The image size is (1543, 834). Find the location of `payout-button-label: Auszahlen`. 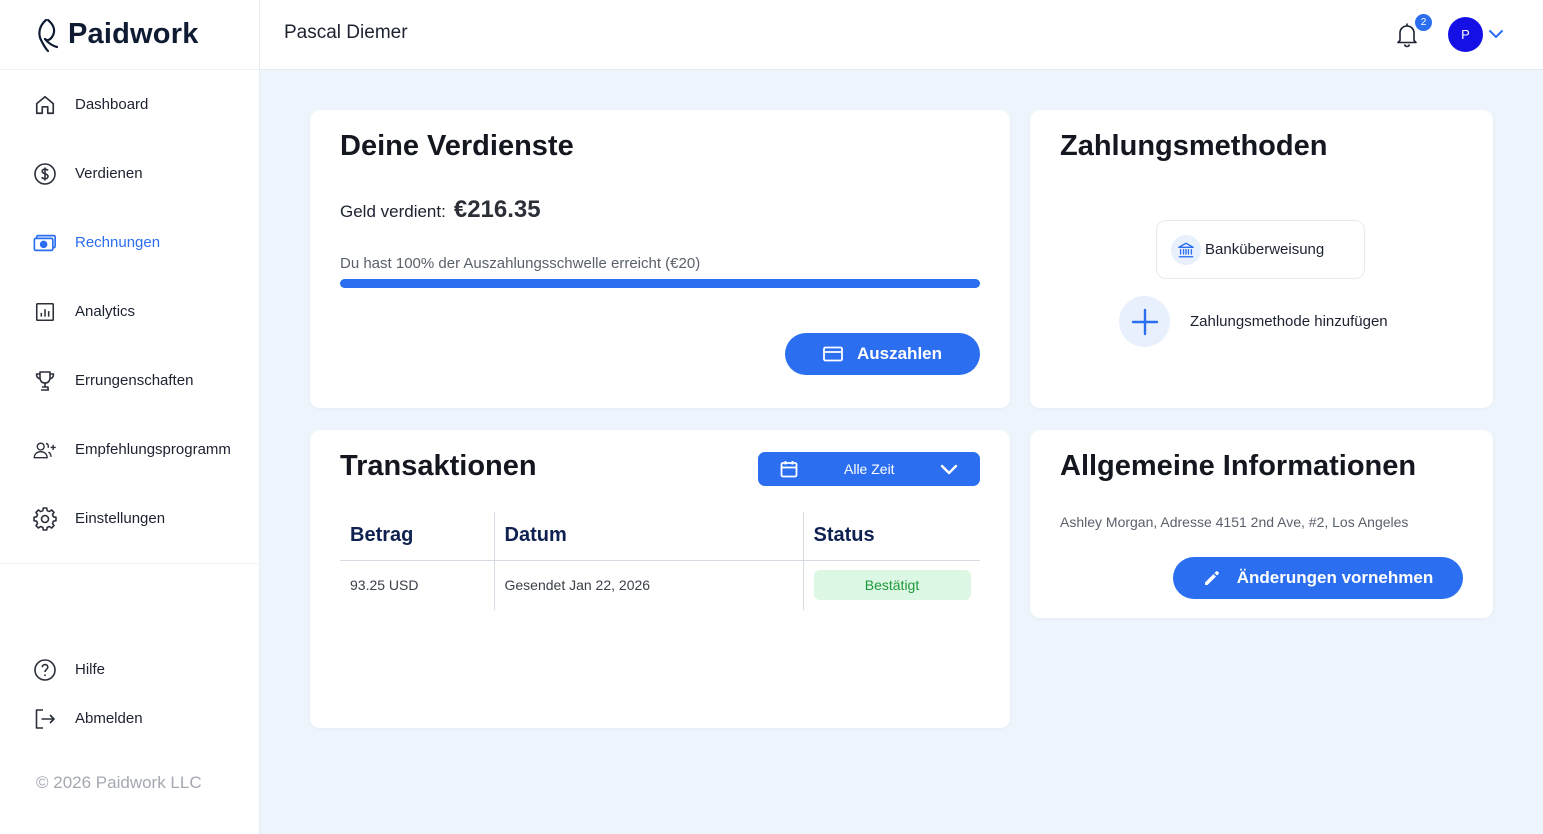

payout-button-label: Auszahlen is located at coordinates (899, 353).